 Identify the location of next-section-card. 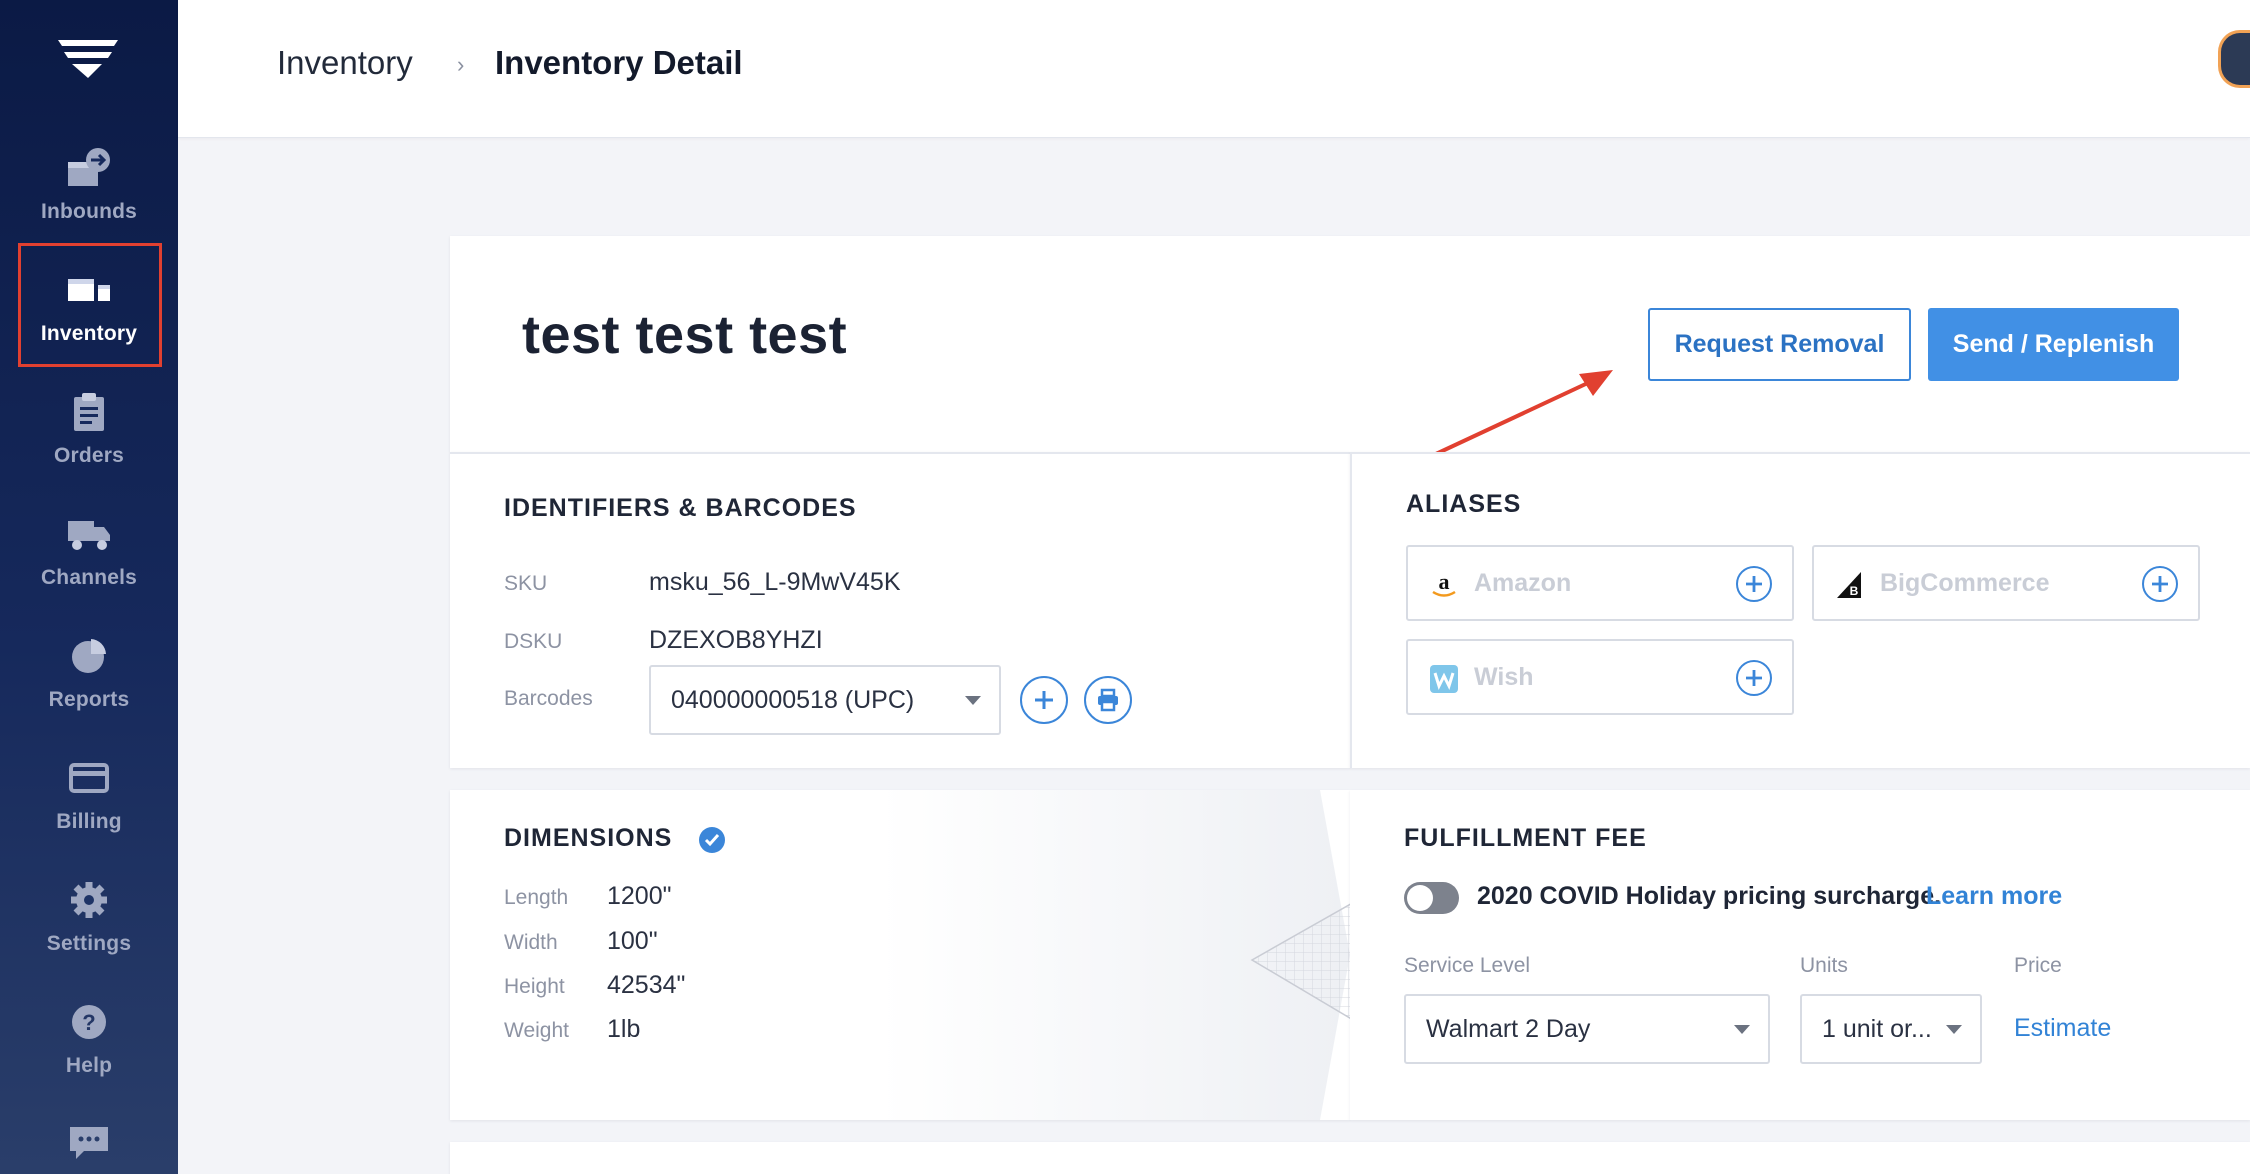
(1350, 1158).